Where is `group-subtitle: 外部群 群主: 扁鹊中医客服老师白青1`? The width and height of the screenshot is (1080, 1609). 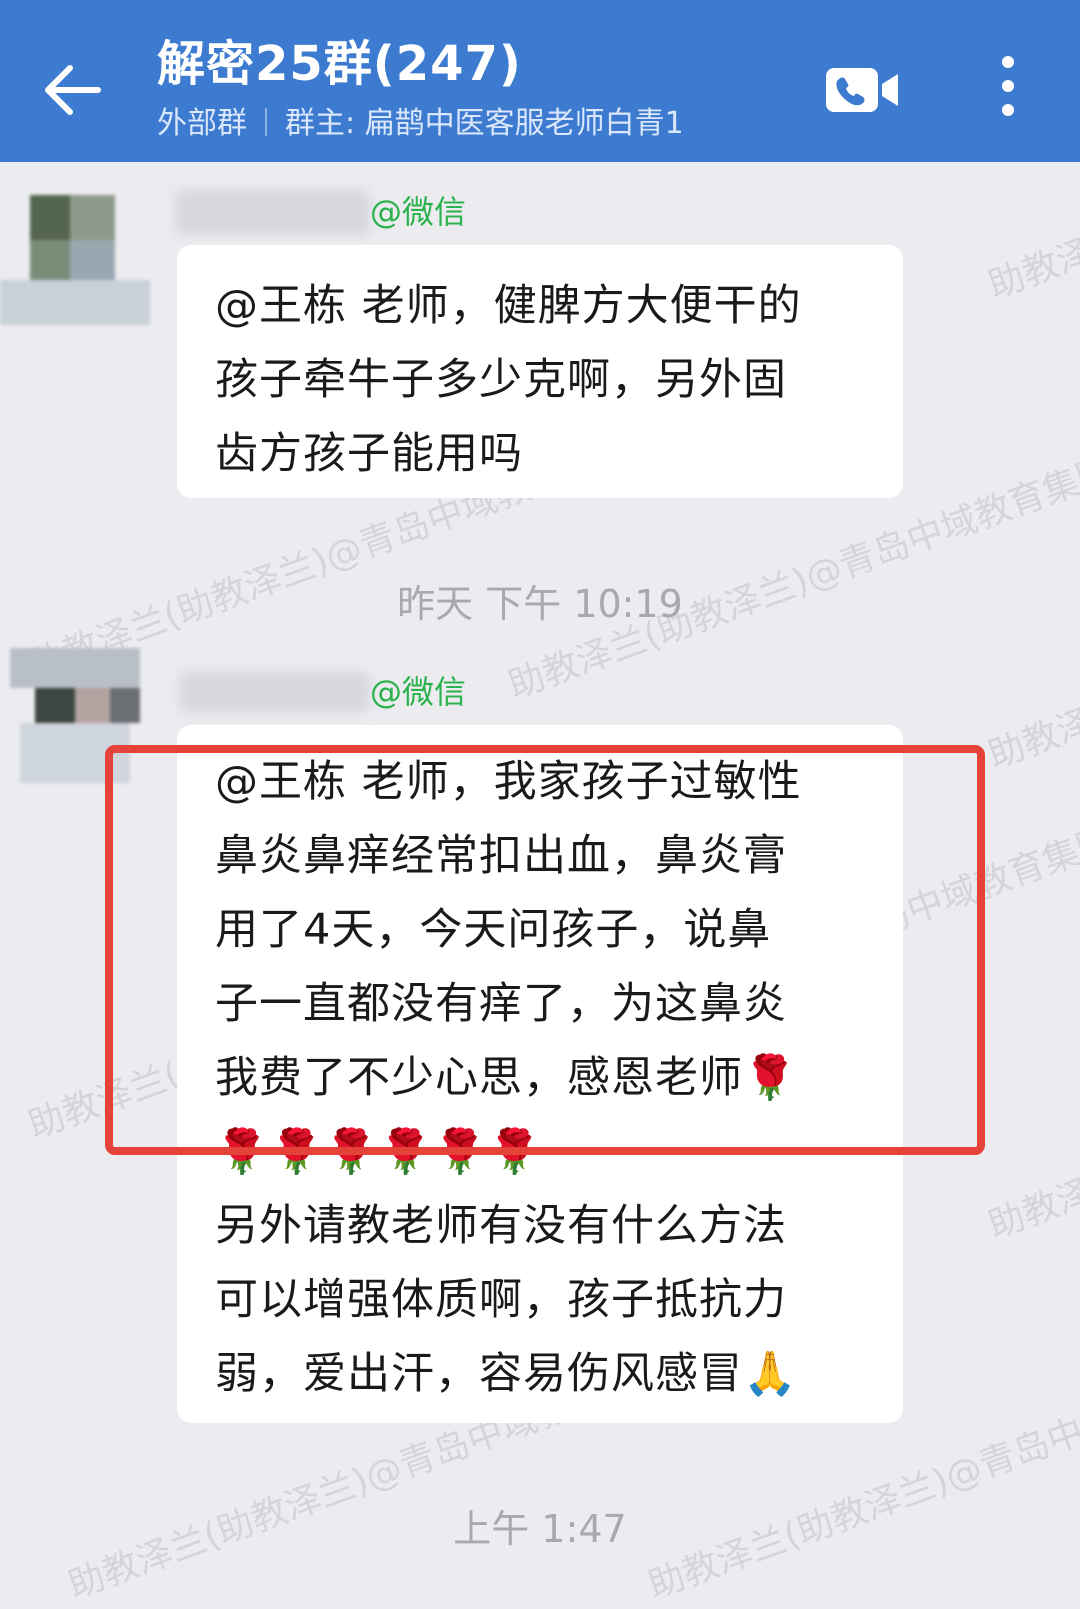 group-subtitle: 外部群 群主: 扁鹊中医客服老师白青1 is located at coordinates (420, 123).